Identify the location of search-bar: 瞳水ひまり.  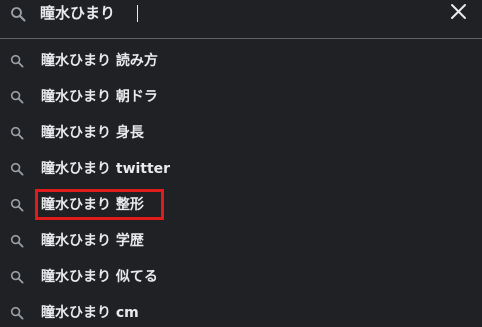
(241, 18).